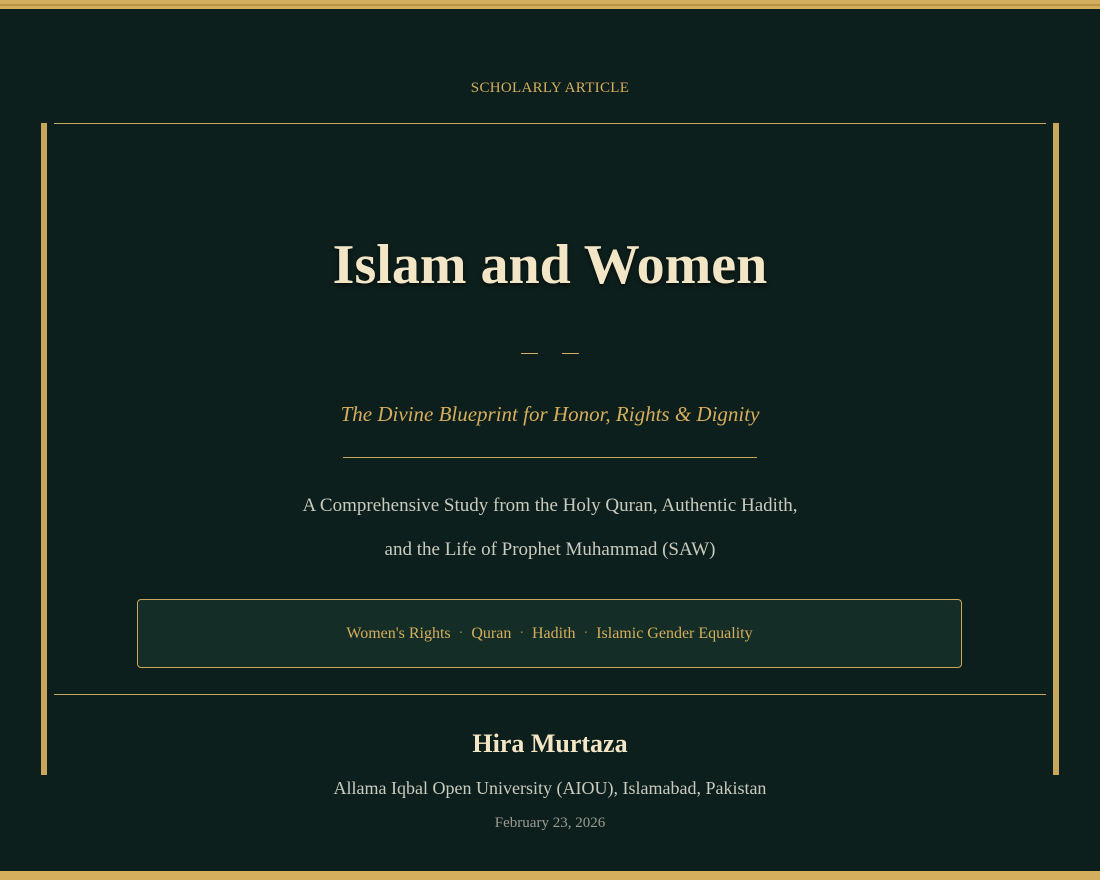 This screenshot has height=880, width=1100. I want to click on author-divider, so click(550, 694).